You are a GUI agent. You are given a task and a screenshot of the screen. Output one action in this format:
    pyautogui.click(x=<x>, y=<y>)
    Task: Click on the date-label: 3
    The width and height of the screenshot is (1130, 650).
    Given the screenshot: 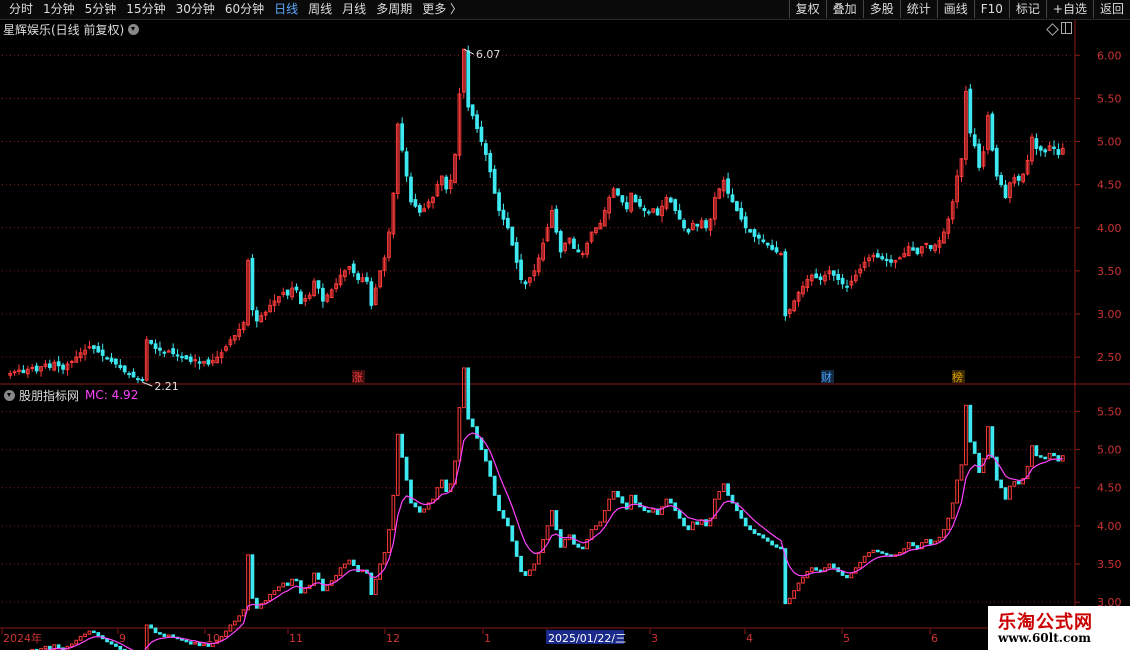 What is the action you would take?
    pyautogui.click(x=654, y=638)
    